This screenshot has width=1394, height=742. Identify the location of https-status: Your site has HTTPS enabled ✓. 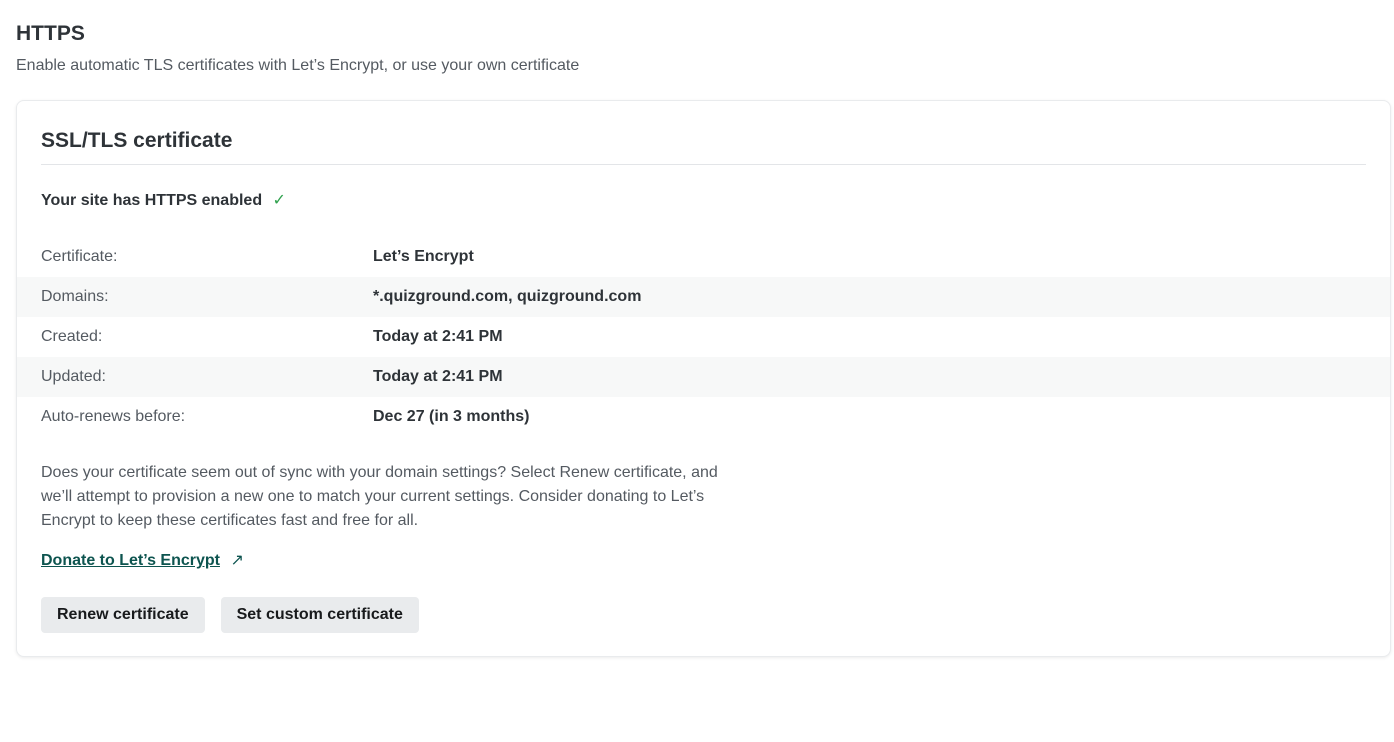
(163, 201).